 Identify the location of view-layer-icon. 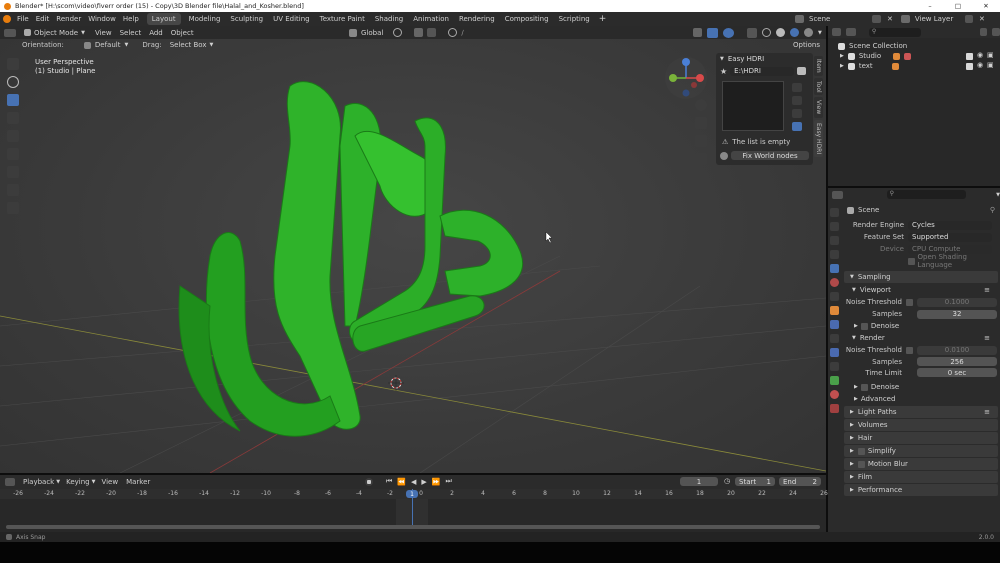
(905, 19).